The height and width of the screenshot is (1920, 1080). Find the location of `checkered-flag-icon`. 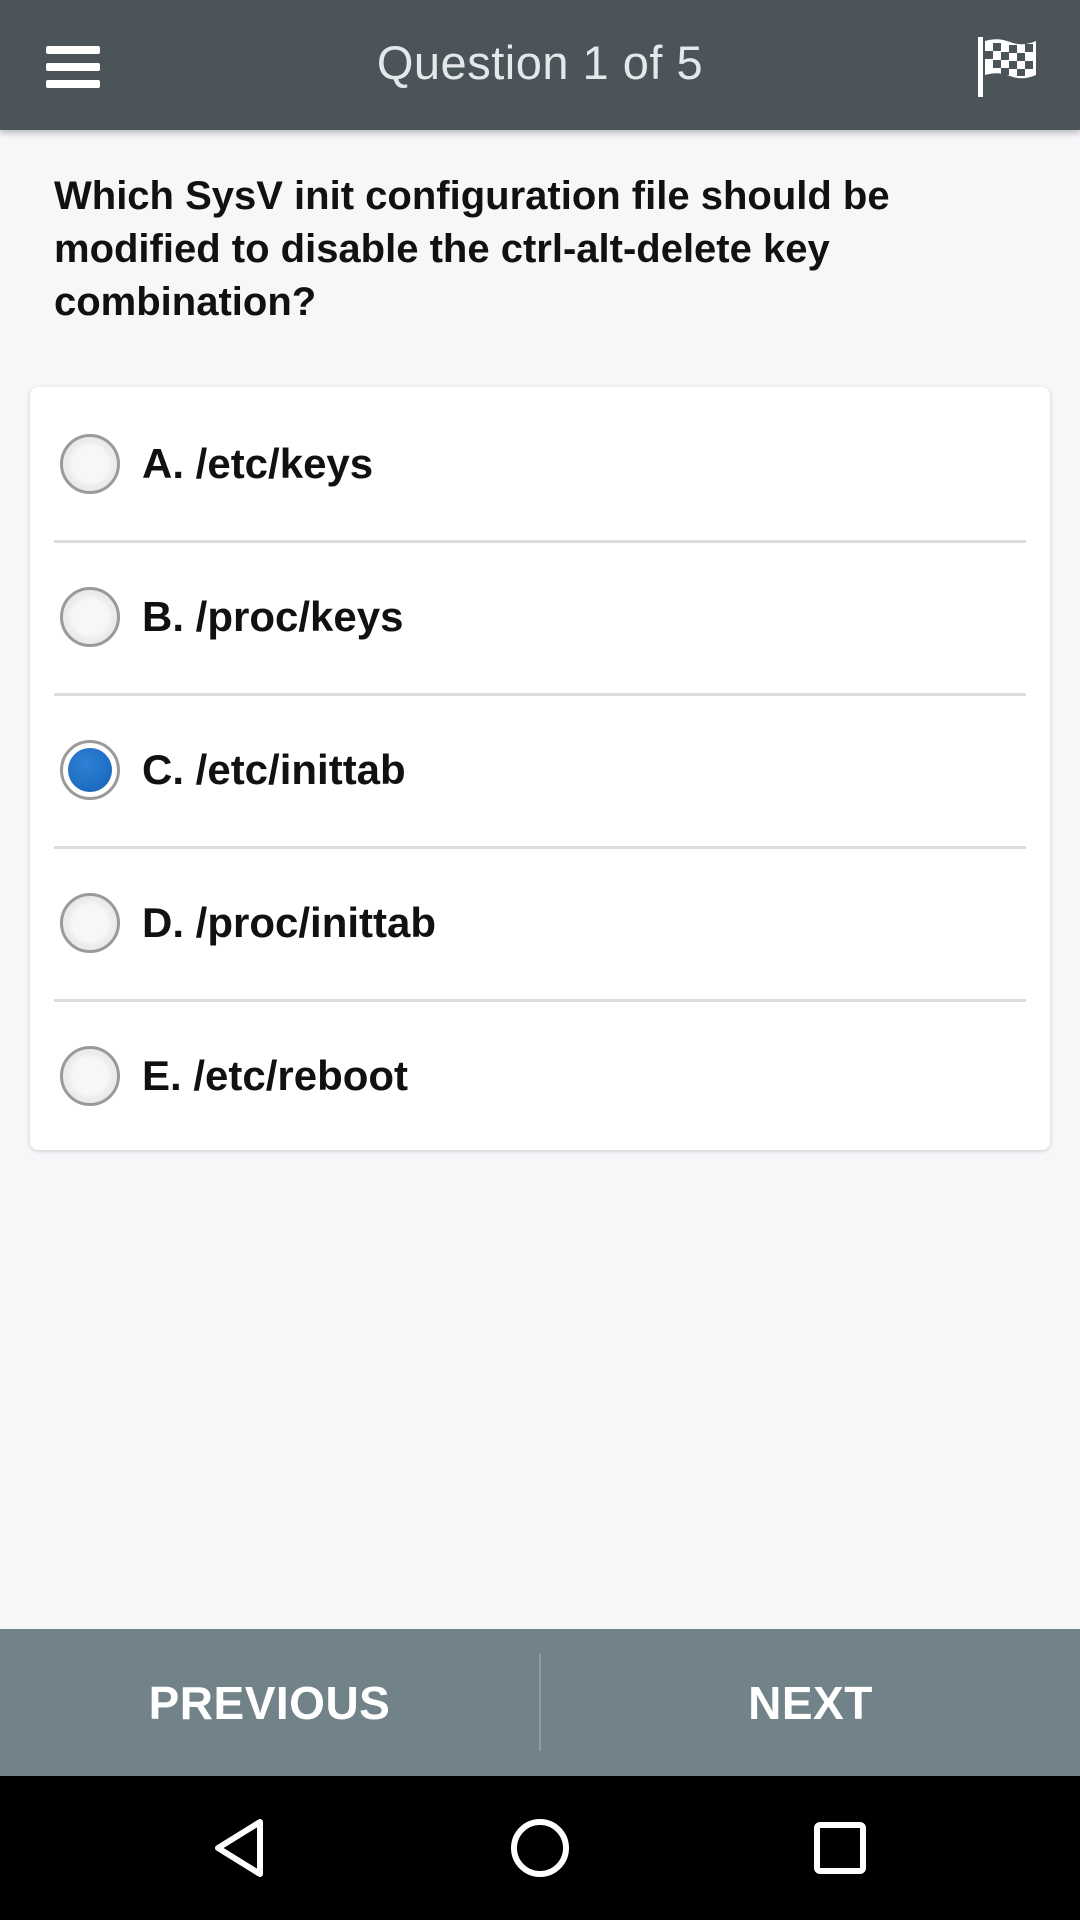

checkered-flag-icon is located at coordinates (1006, 67).